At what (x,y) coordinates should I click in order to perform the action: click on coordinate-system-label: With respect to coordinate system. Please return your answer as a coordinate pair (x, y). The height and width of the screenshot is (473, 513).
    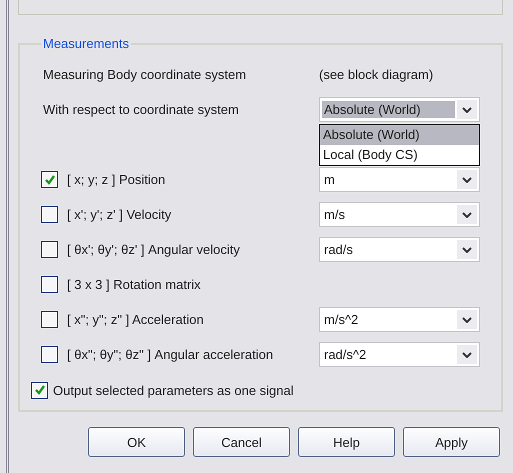
    Looking at the image, I should click on (141, 109).